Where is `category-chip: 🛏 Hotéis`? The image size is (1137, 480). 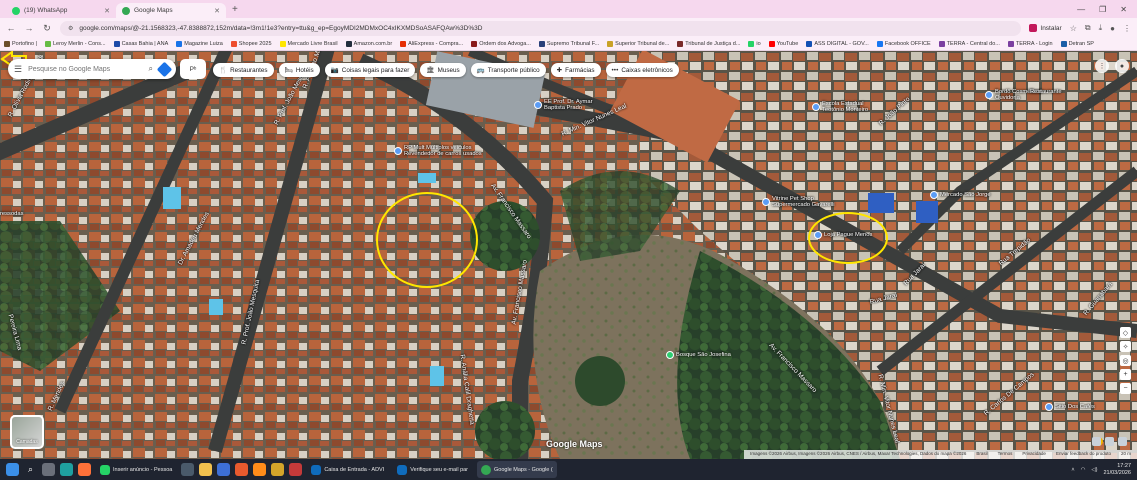 category-chip: 🛏 Hotéis is located at coordinates (299, 70).